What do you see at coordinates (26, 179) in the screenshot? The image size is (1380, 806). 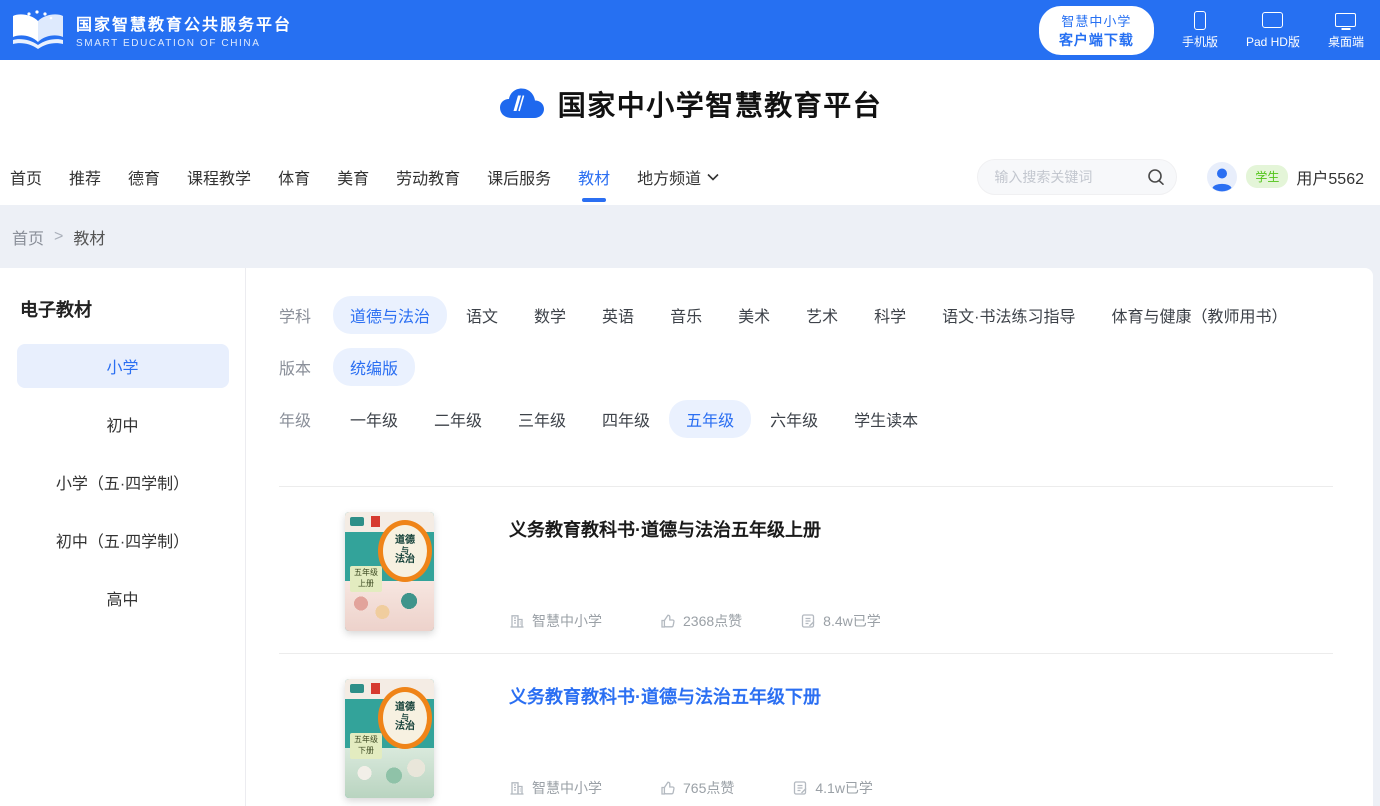 I see `nav-item-label: 首页` at bounding box center [26, 179].